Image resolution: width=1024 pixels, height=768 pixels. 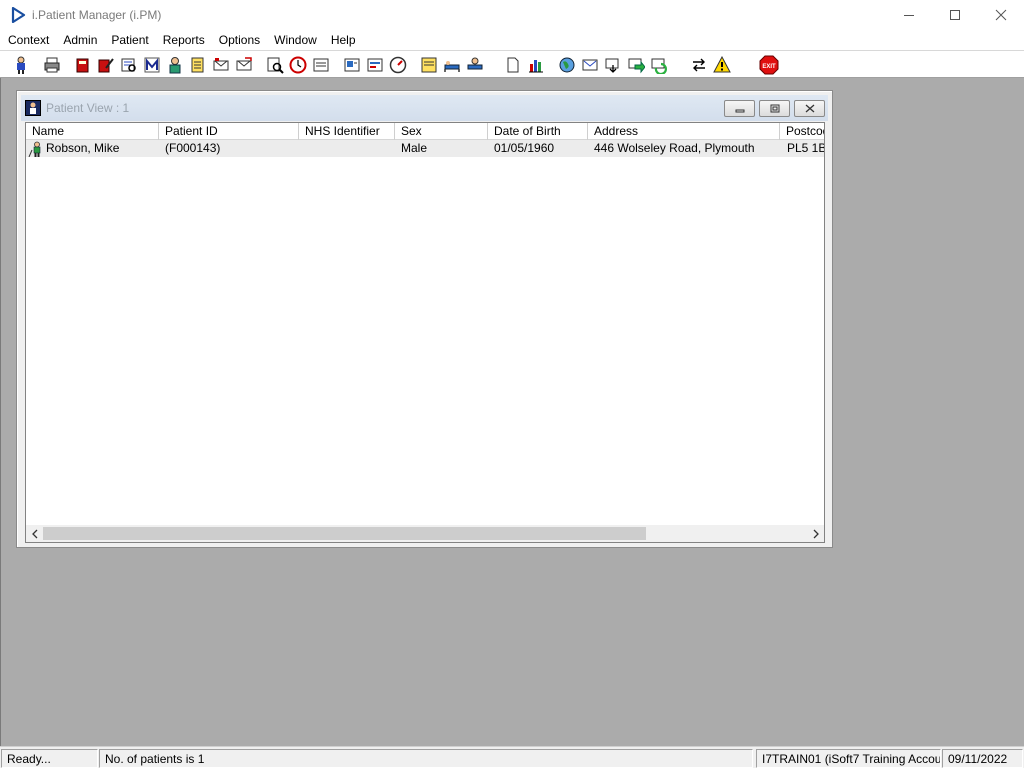 I want to click on patient-view-icon, so click(x=33, y=108).